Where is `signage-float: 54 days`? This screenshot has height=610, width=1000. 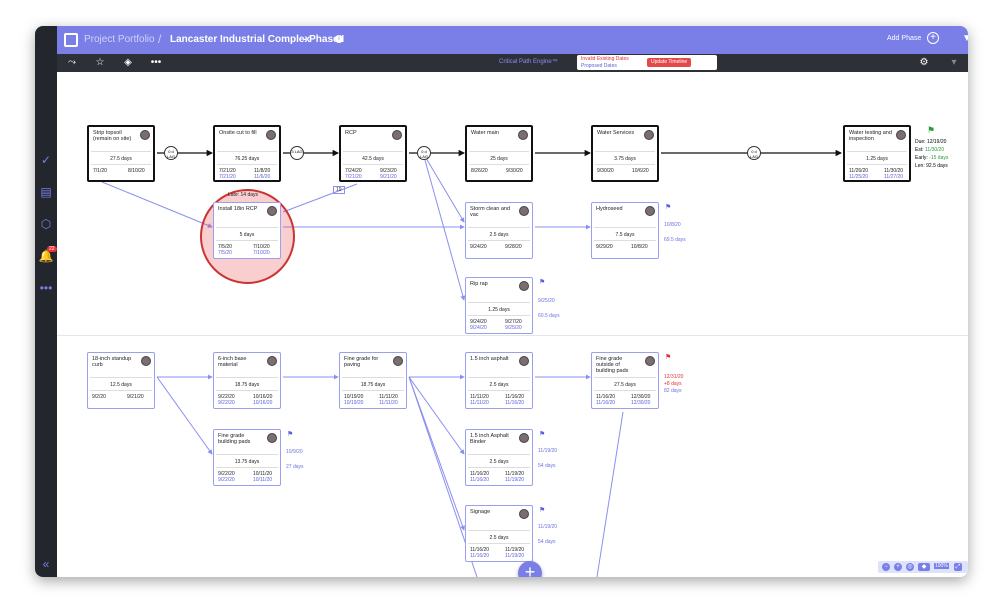
signage-float: 54 days is located at coordinates (547, 542).